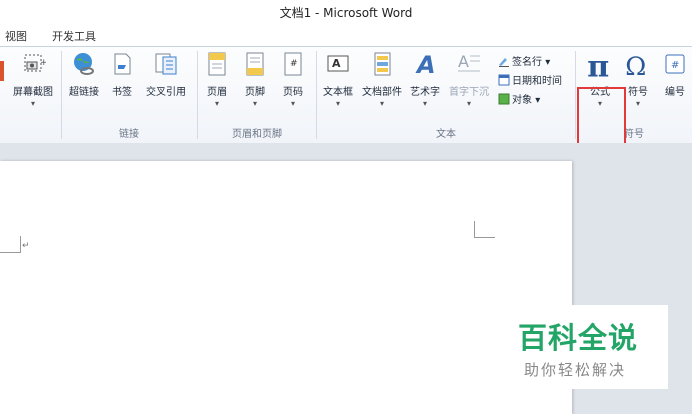 This screenshot has height=414, width=692. Describe the element at coordinates (26, 246) in the screenshot. I see `paragraph-mark: ↵` at that location.